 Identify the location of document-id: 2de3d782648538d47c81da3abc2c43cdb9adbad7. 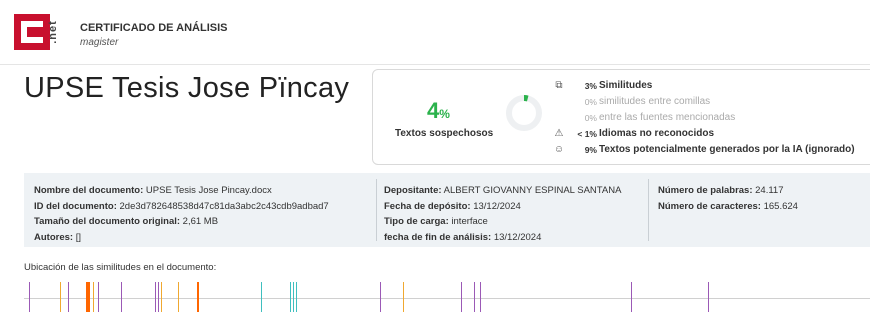
(224, 206).